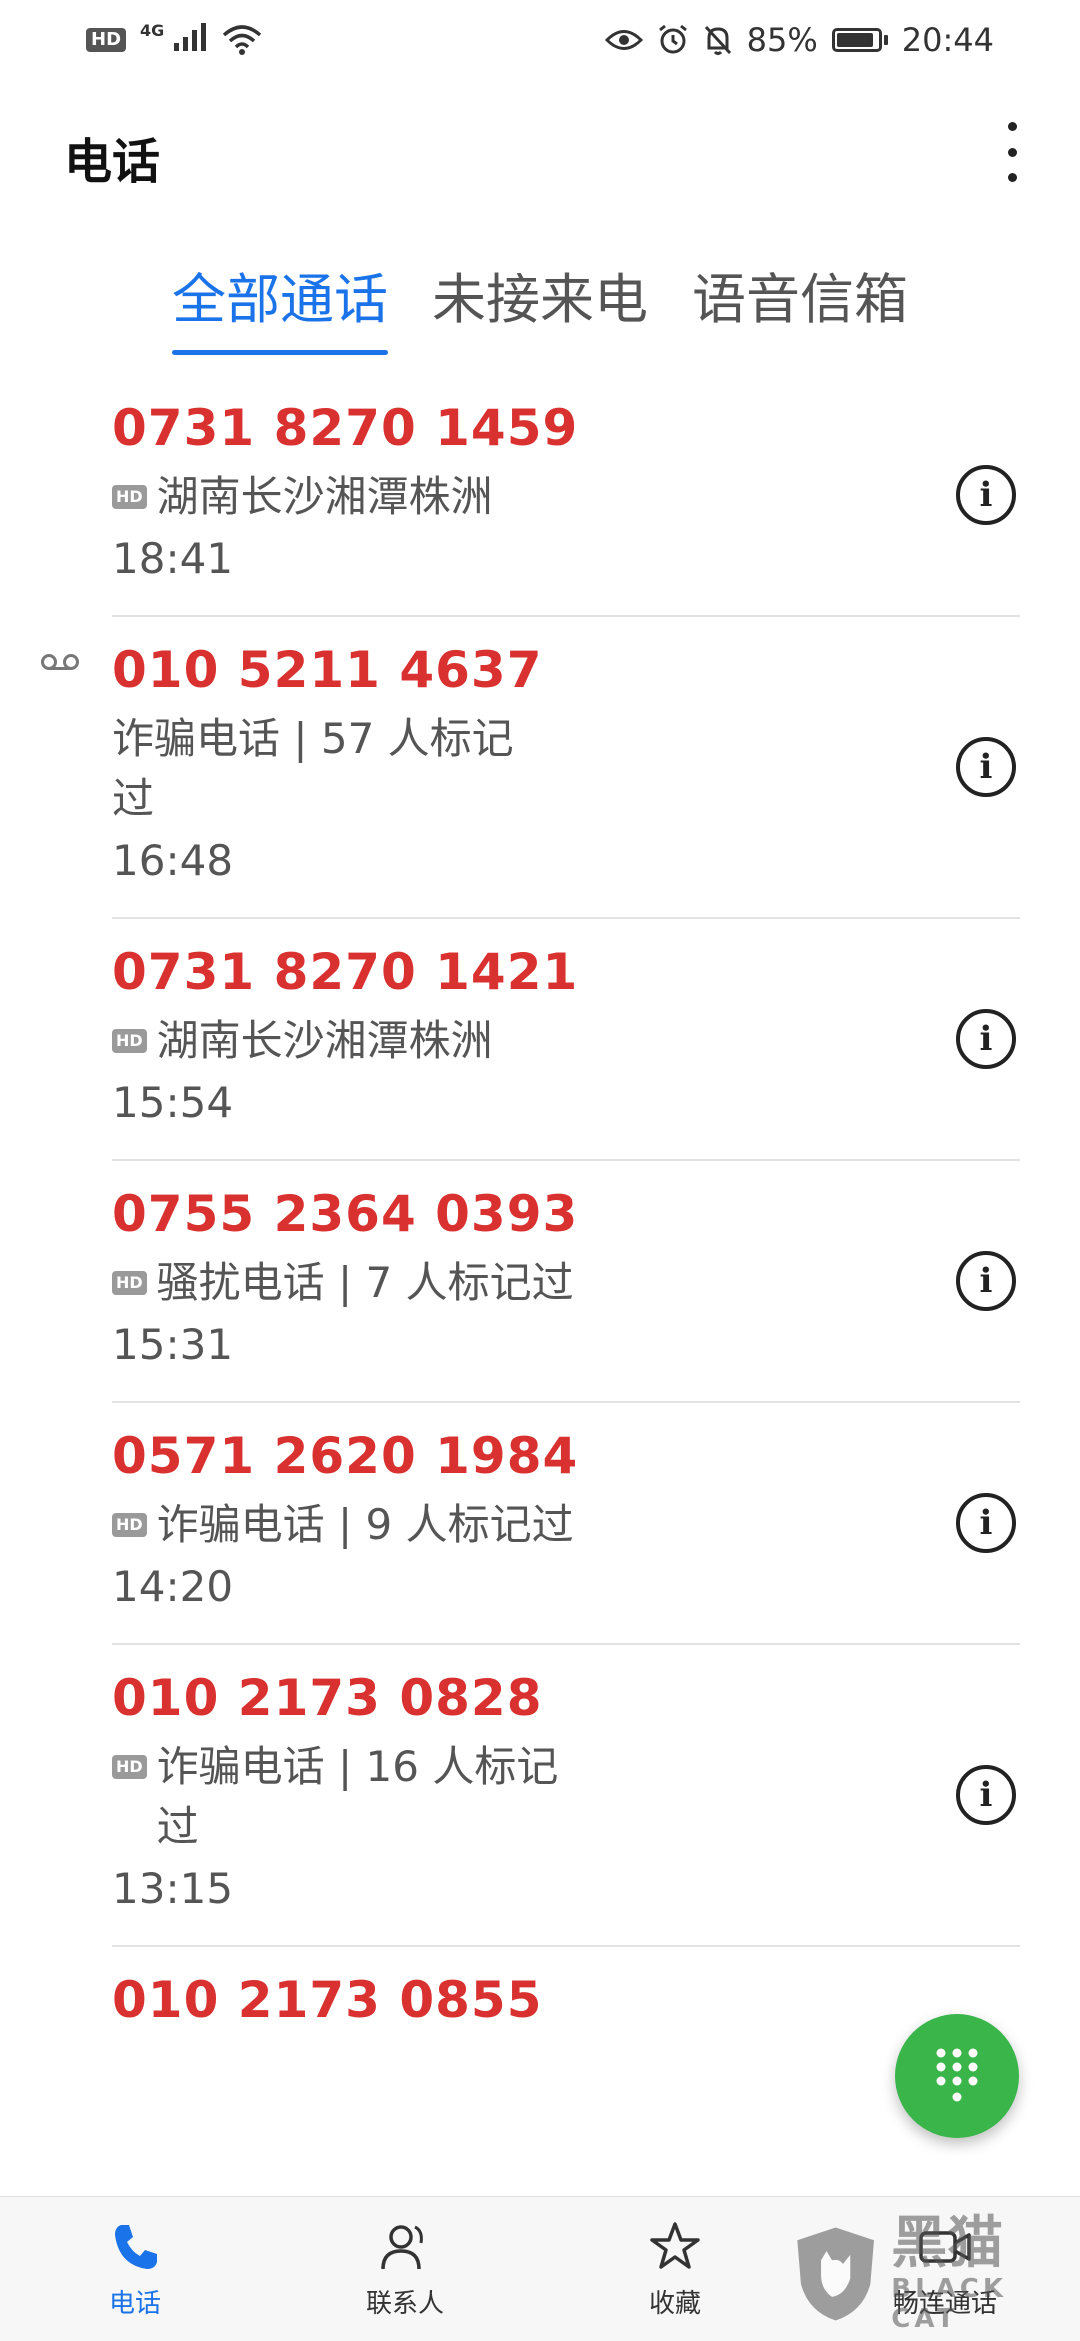 Image resolution: width=1080 pixels, height=2341 pixels. Describe the element at coordinates (173, 1344) in the screenshot. I see `call-time: 15:31` at that location.